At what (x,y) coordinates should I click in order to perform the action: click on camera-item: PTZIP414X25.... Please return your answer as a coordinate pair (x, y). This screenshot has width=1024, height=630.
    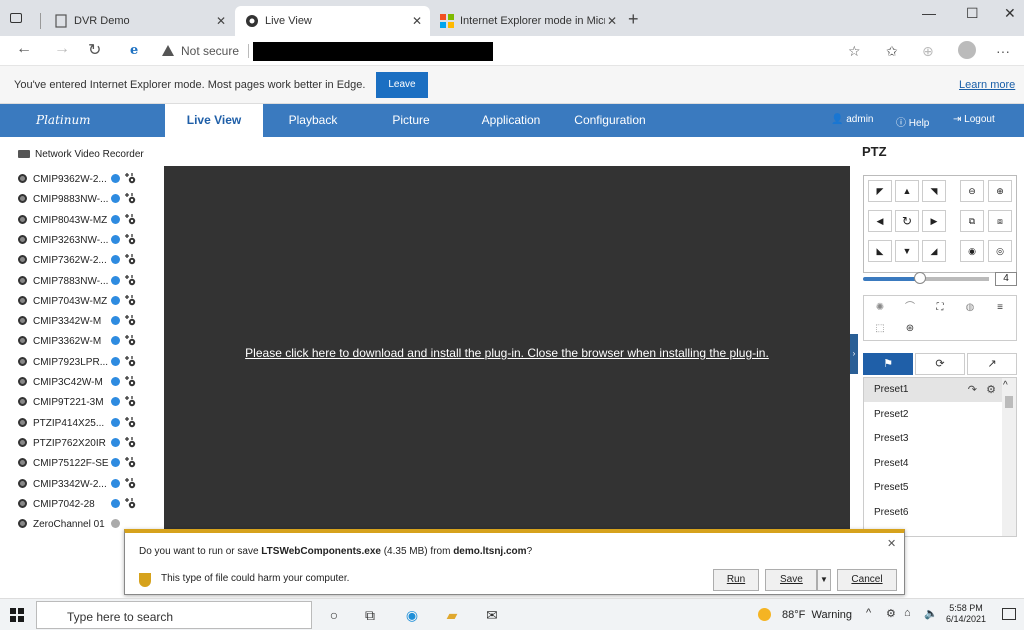
    Looking at the image, I should click on (77, 424).